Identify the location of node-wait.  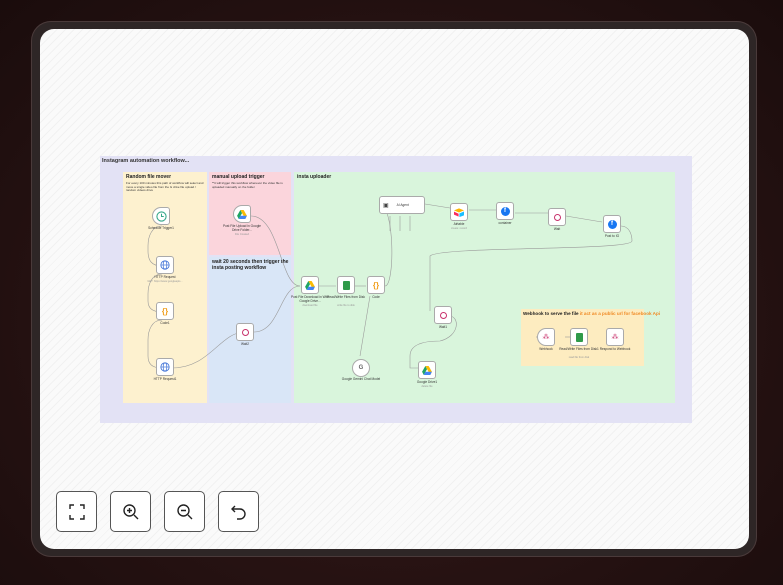
(557, 217).